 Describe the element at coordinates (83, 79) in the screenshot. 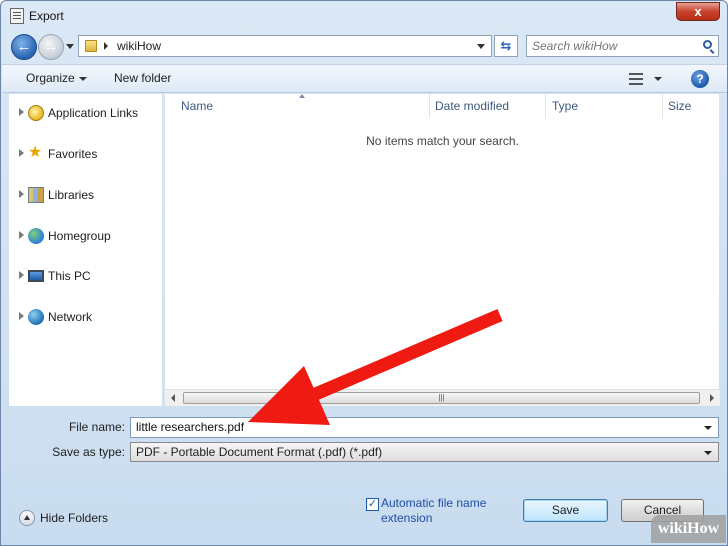

I see `organize-dropdown-icon` at that location.